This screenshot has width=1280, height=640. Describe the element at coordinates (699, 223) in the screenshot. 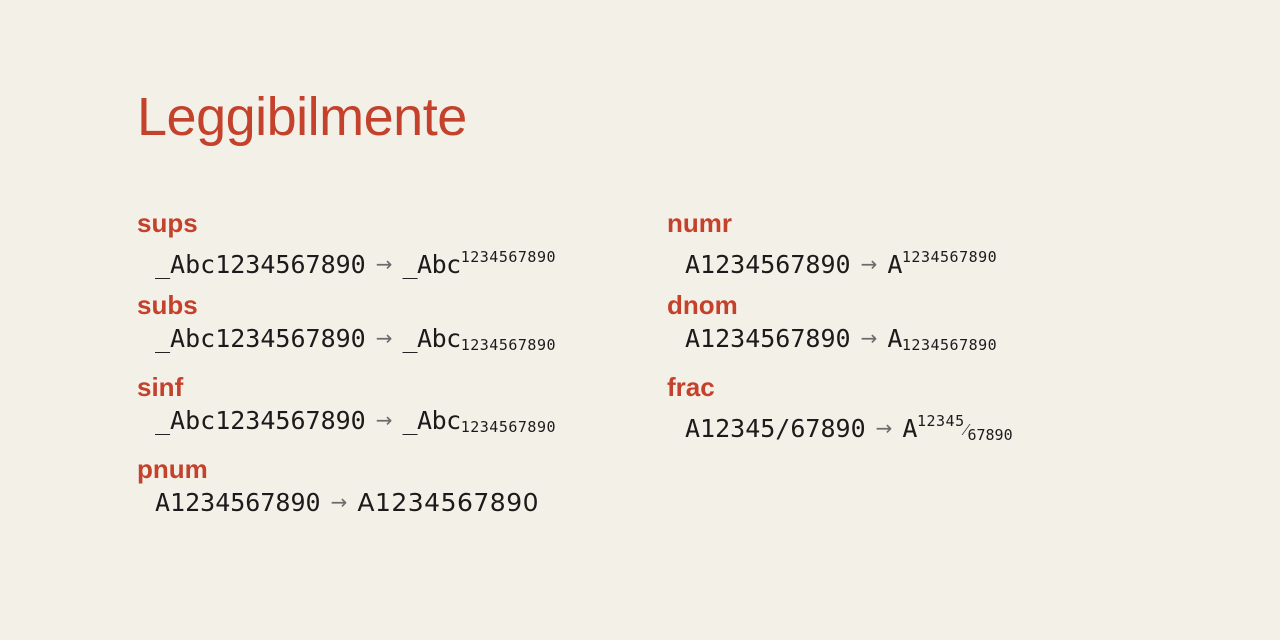

I see `feature-name: numr` at that location.